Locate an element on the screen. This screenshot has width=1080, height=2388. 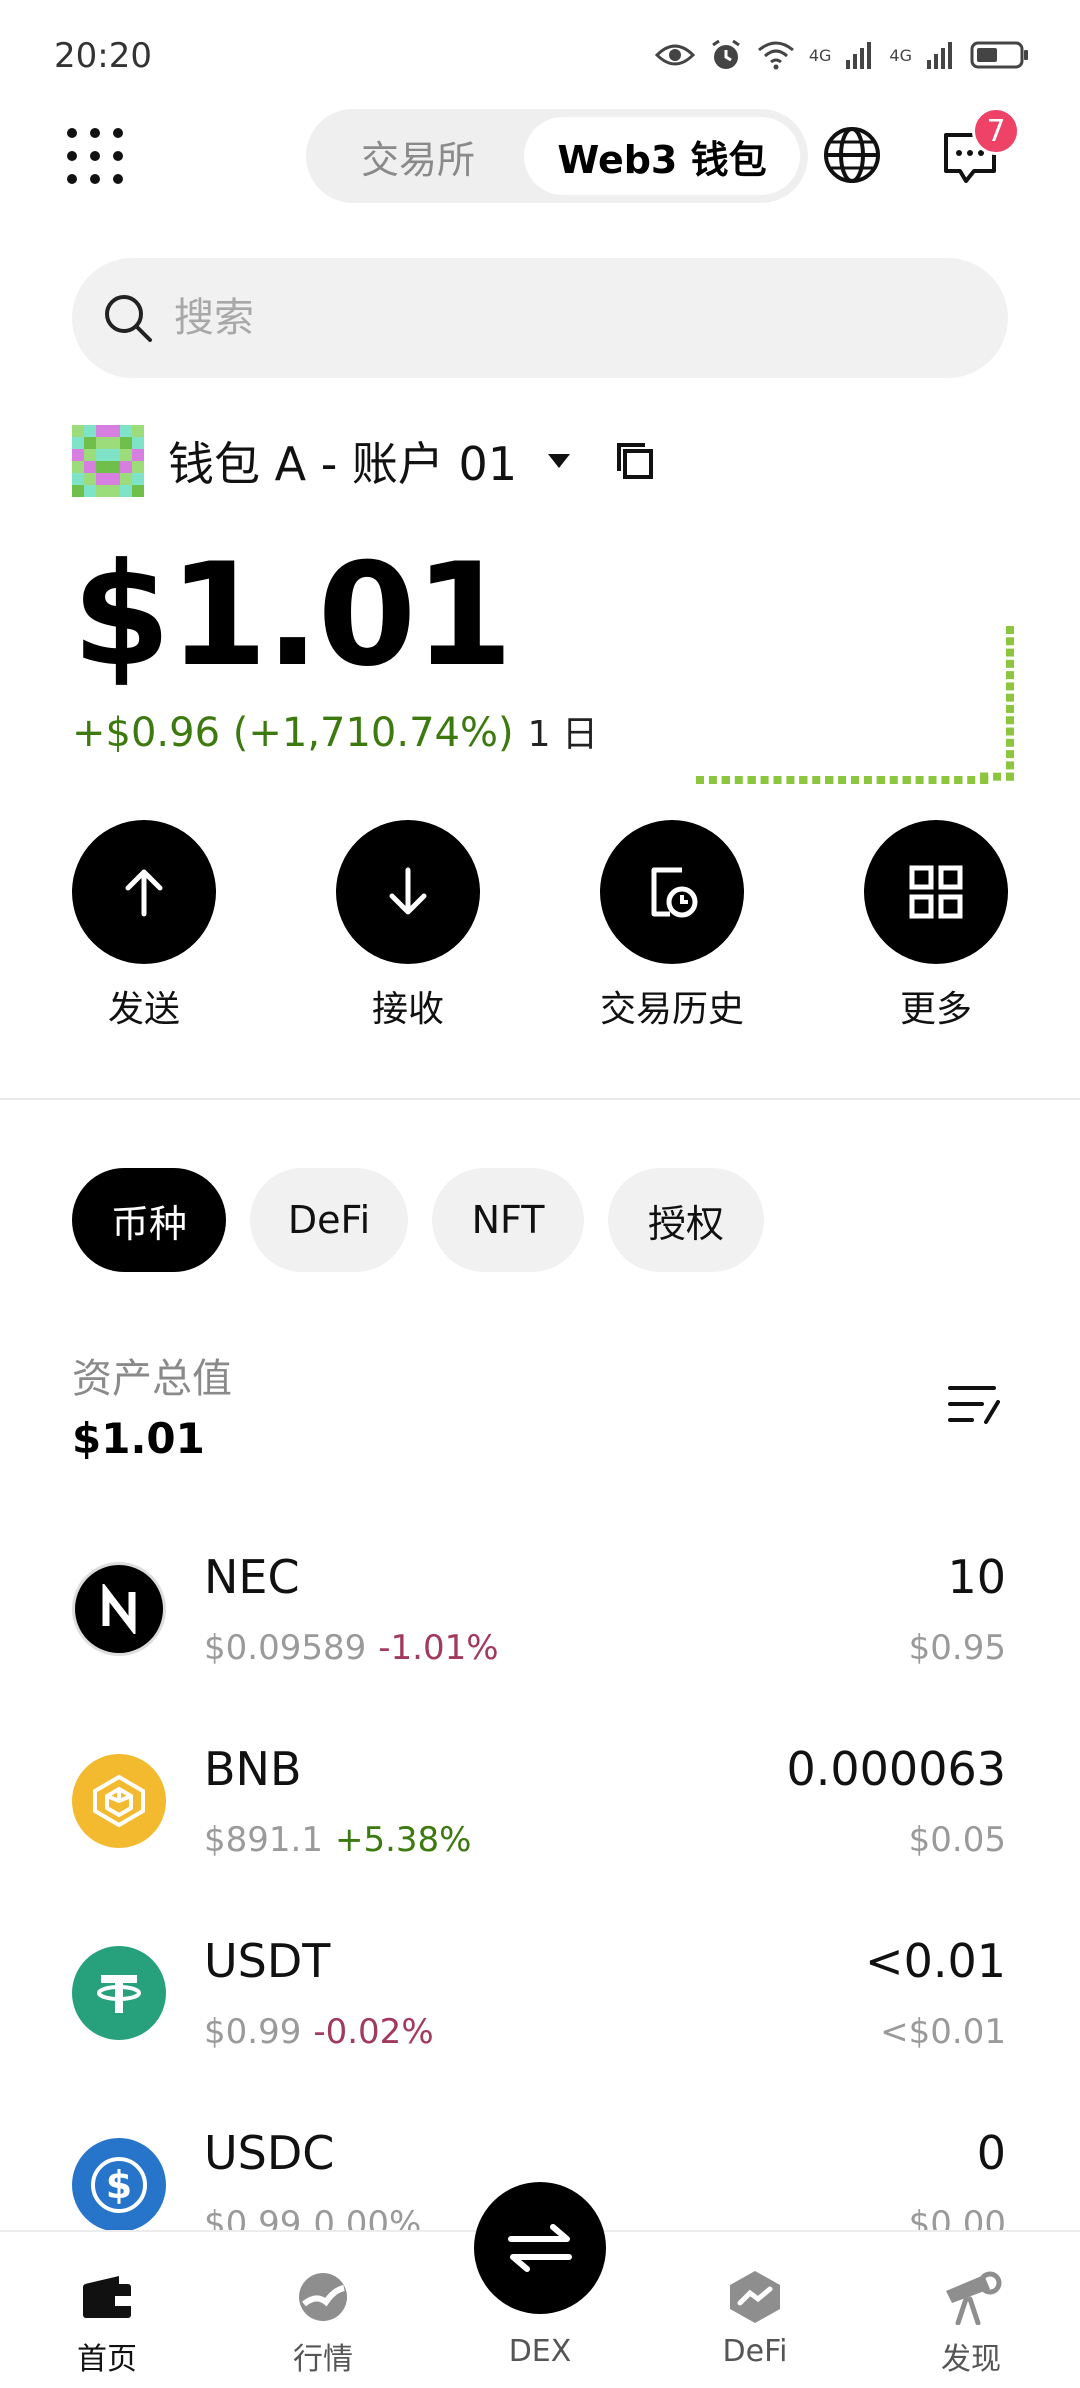
dex-swap-button is located at coordinates (540, 2248).